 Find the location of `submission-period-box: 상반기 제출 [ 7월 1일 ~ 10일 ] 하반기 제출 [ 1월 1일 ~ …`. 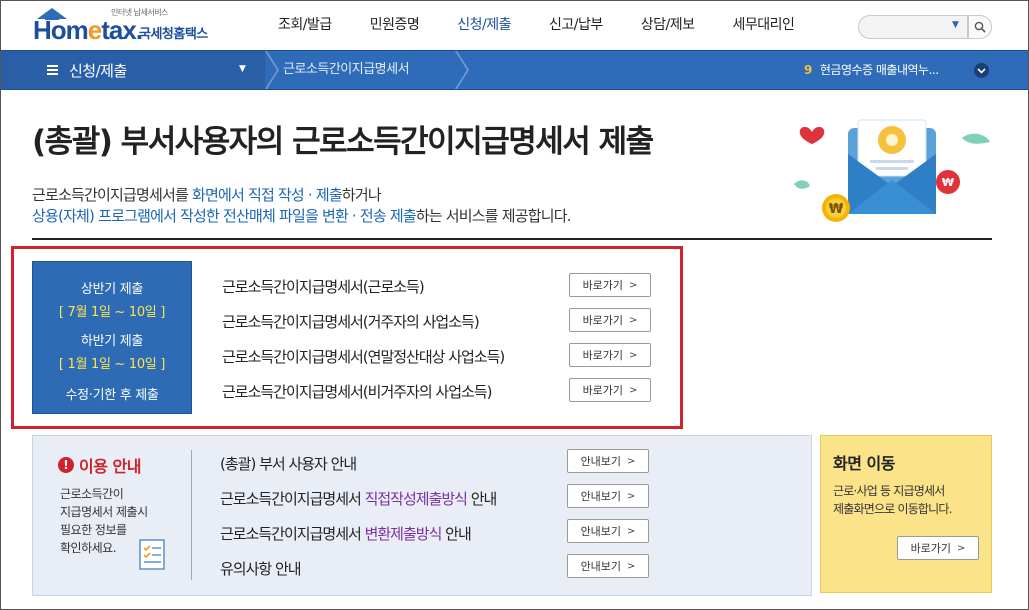

submission-period-box: 상반기 제출 [ 7월 1일 ~ 10일 ] 하반기 제출 [ 1월 1일 ~ … is located at coordinates (112, 337).